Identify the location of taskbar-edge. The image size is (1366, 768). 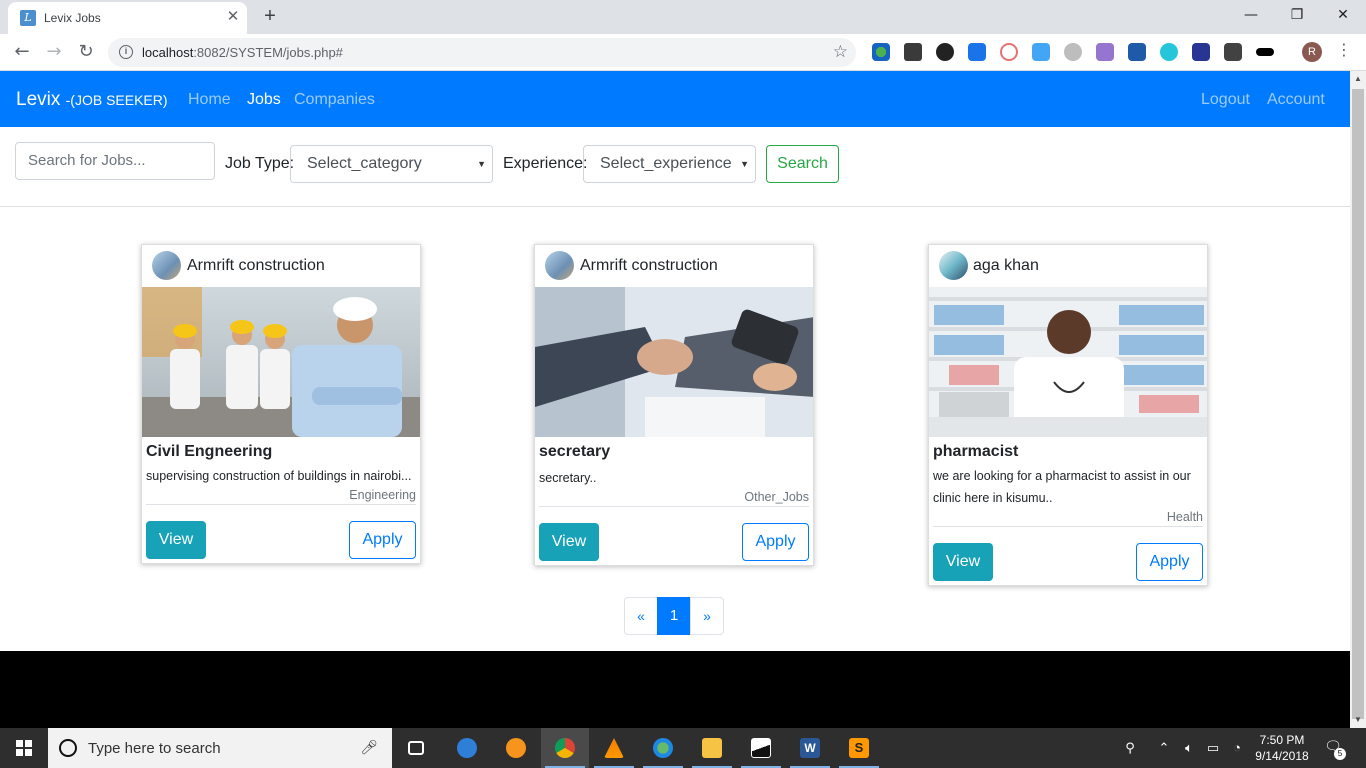
(467, 748).